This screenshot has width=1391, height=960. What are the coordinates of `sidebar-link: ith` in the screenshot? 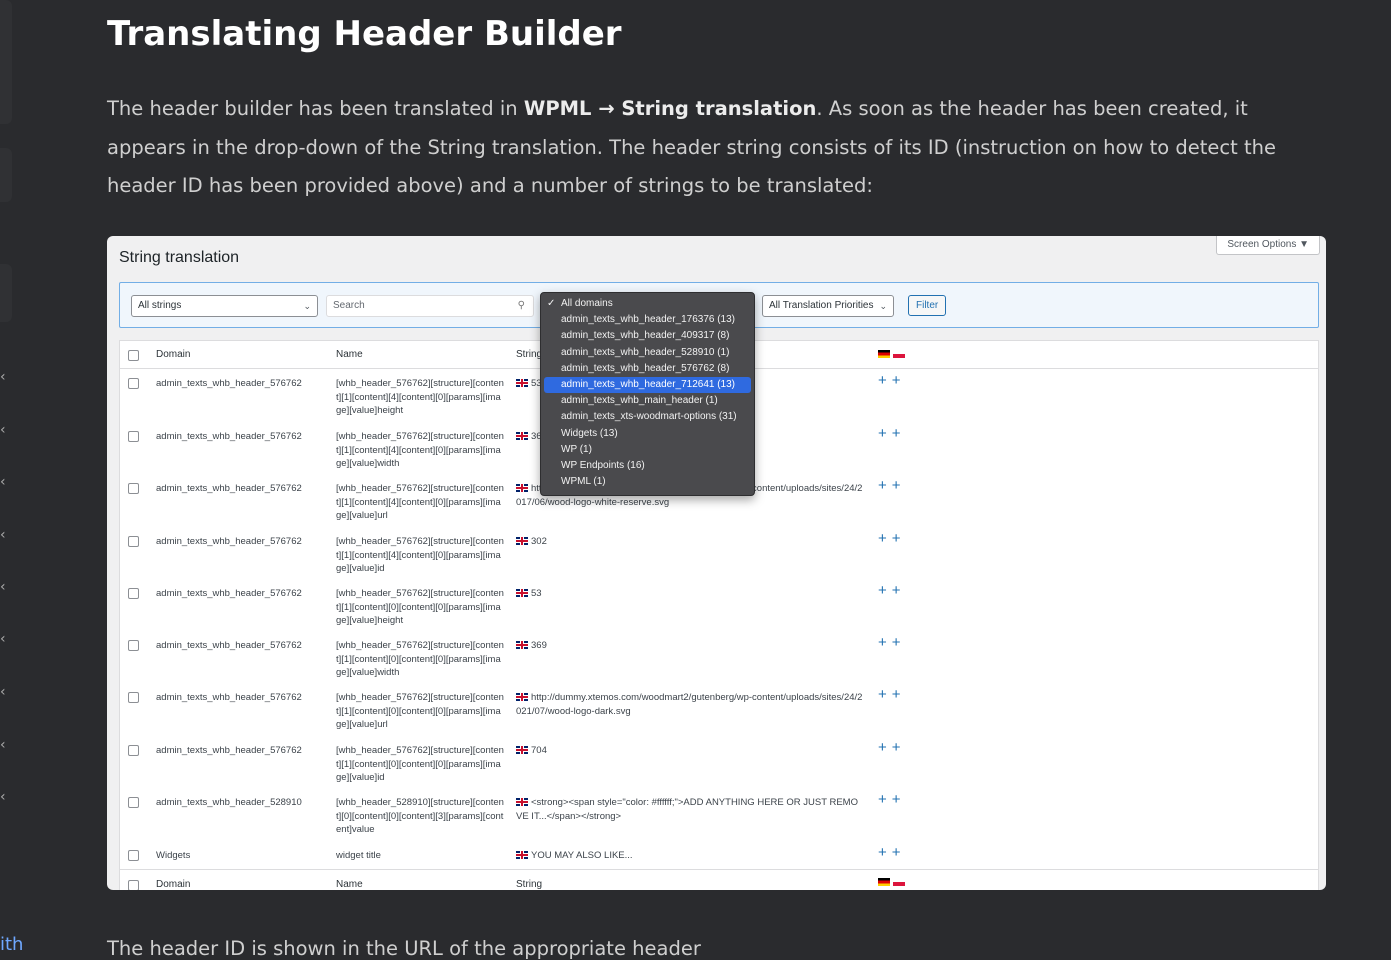 It's located at (11, 944).